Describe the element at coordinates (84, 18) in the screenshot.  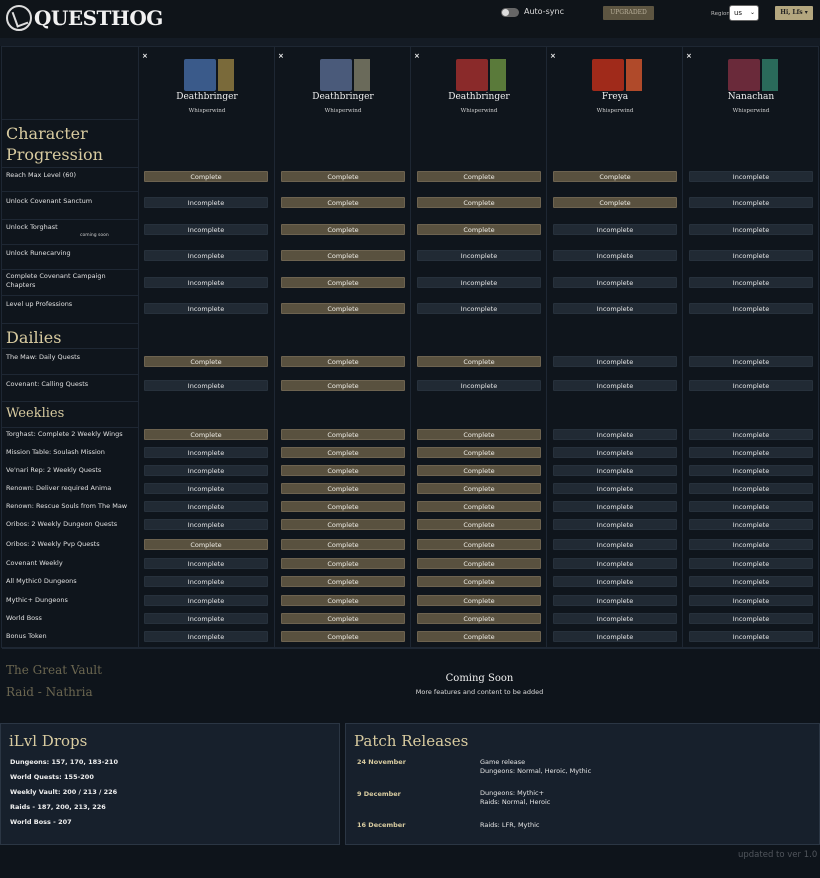
I see `questhog-logo: QUESTHOG` at that location.